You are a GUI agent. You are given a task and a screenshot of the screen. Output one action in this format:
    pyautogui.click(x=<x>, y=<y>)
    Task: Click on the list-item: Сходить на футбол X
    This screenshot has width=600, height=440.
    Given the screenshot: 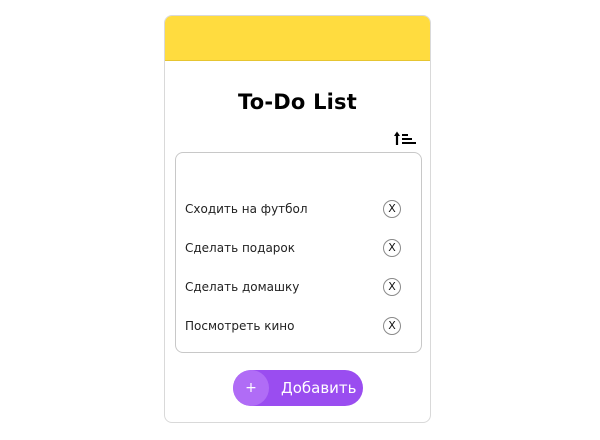 What is the action you would take?
    pyautogui.click(x=298, y=209)
    